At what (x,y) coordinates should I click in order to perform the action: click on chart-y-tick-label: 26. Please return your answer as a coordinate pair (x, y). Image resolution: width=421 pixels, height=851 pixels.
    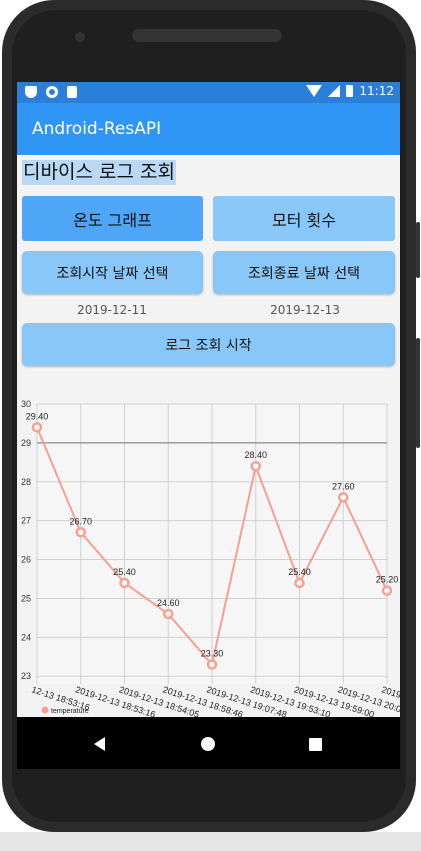
    Looking at the image, I should click on (26, 560).